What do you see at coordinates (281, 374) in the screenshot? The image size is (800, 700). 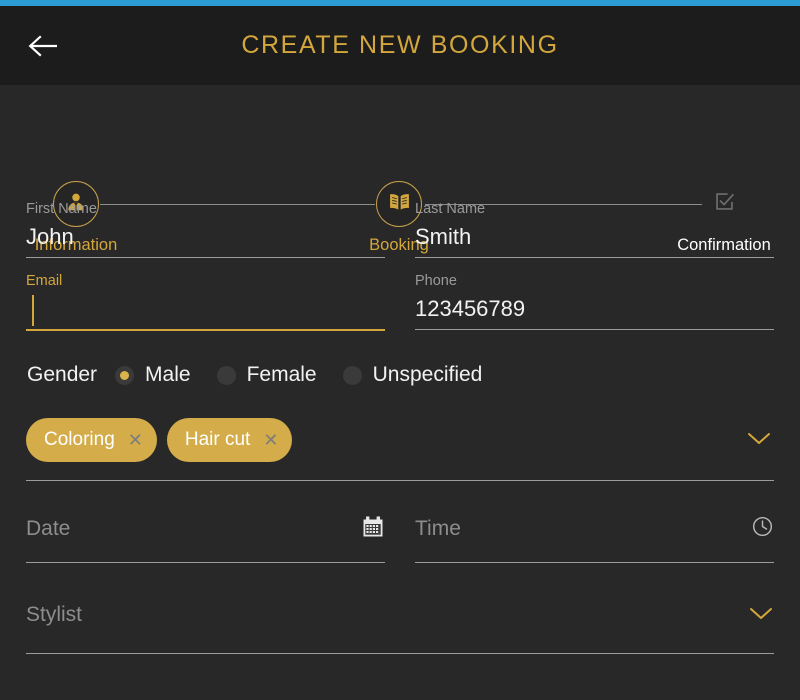 I see `gender-option-female-label: Female` at bounding box center [281, 374].